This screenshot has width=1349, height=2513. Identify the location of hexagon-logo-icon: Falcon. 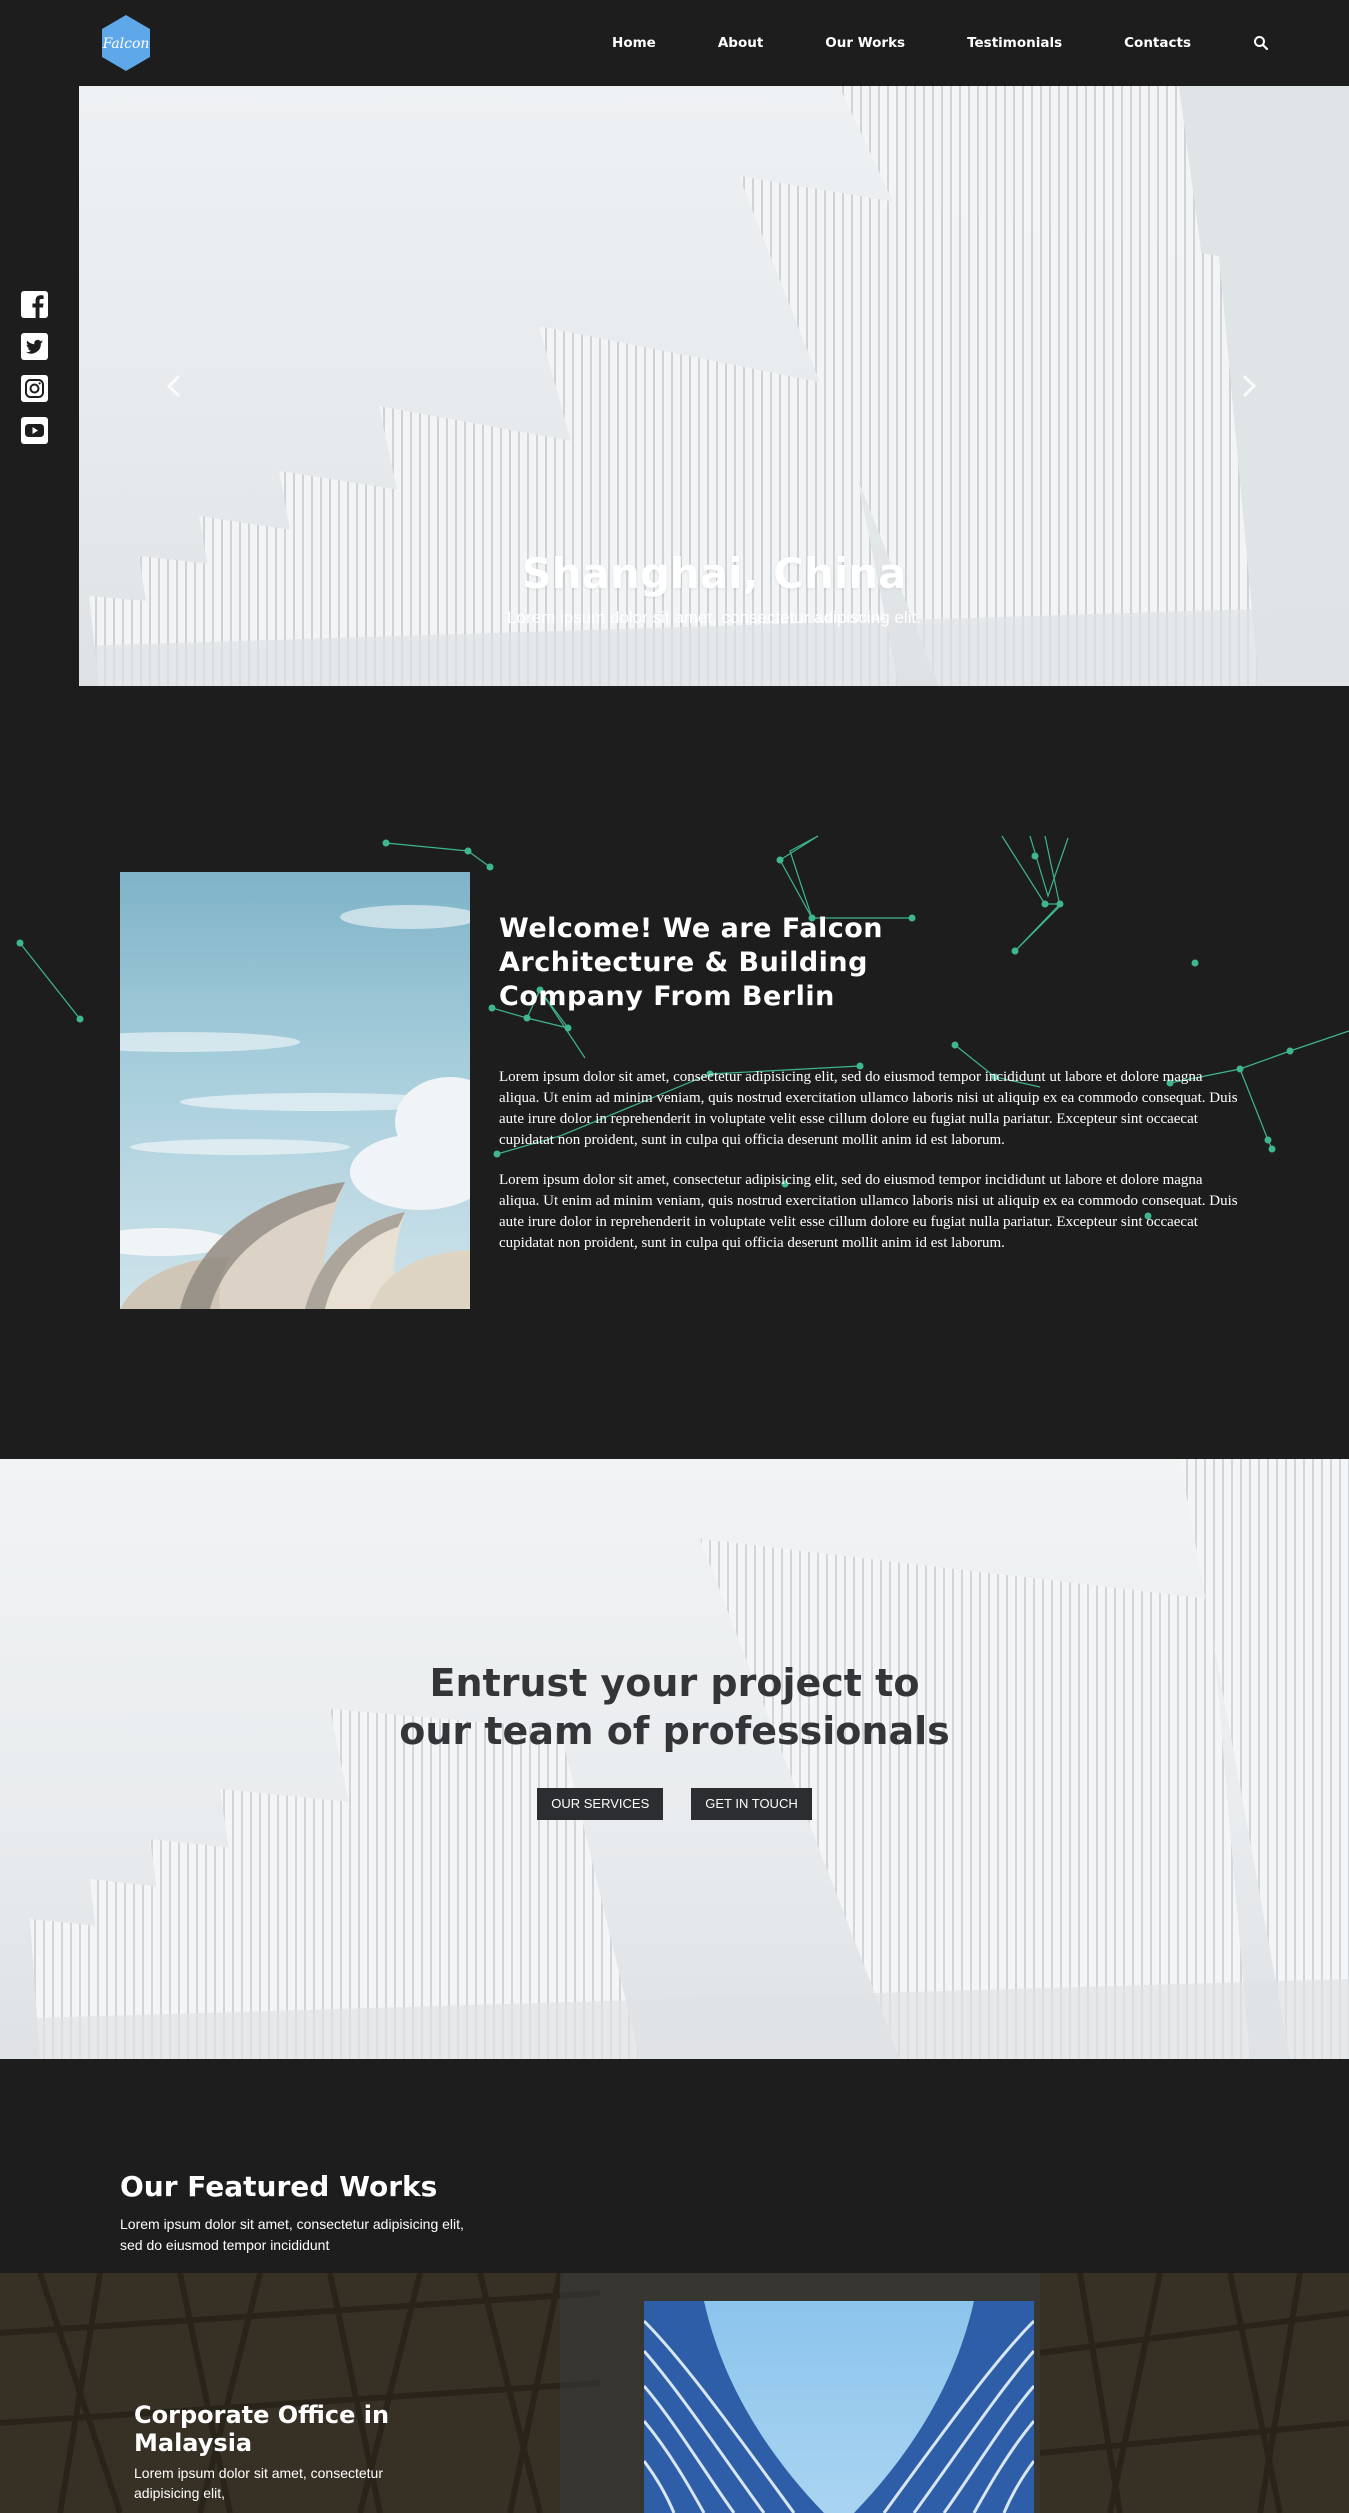
(126, 43).